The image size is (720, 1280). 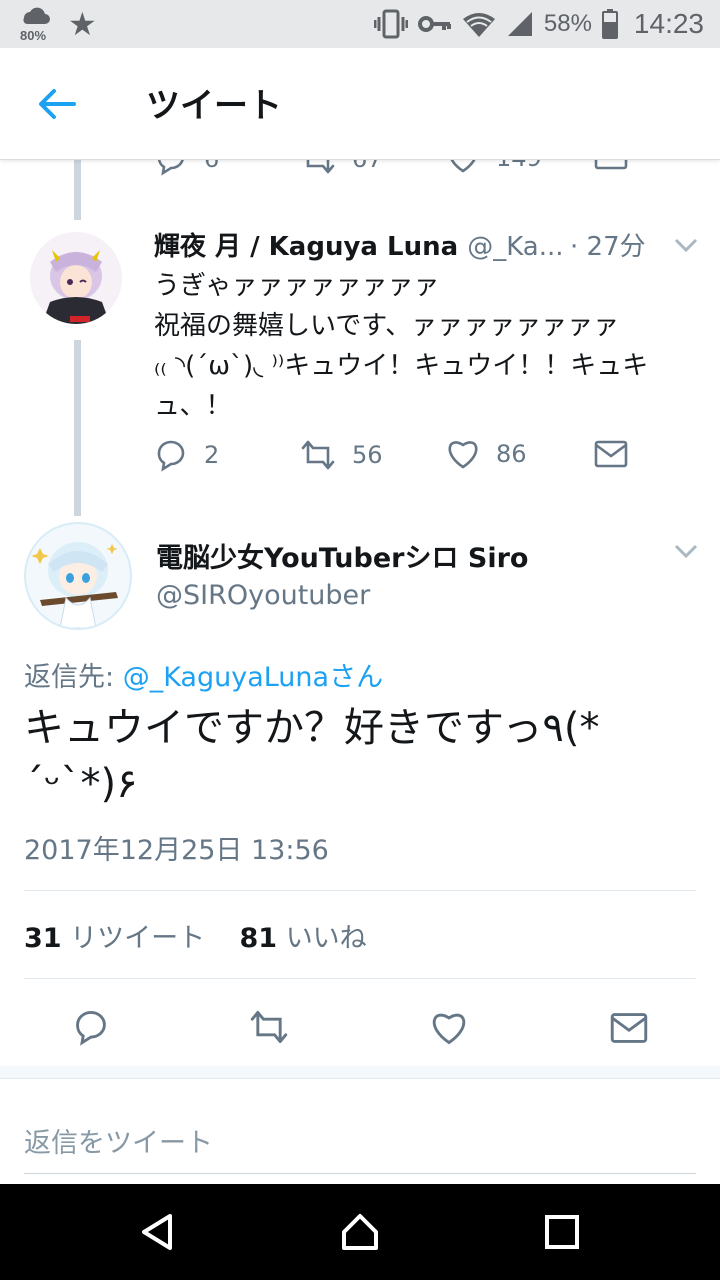 I want to click on back-icon, so click(x=158, y=1232).